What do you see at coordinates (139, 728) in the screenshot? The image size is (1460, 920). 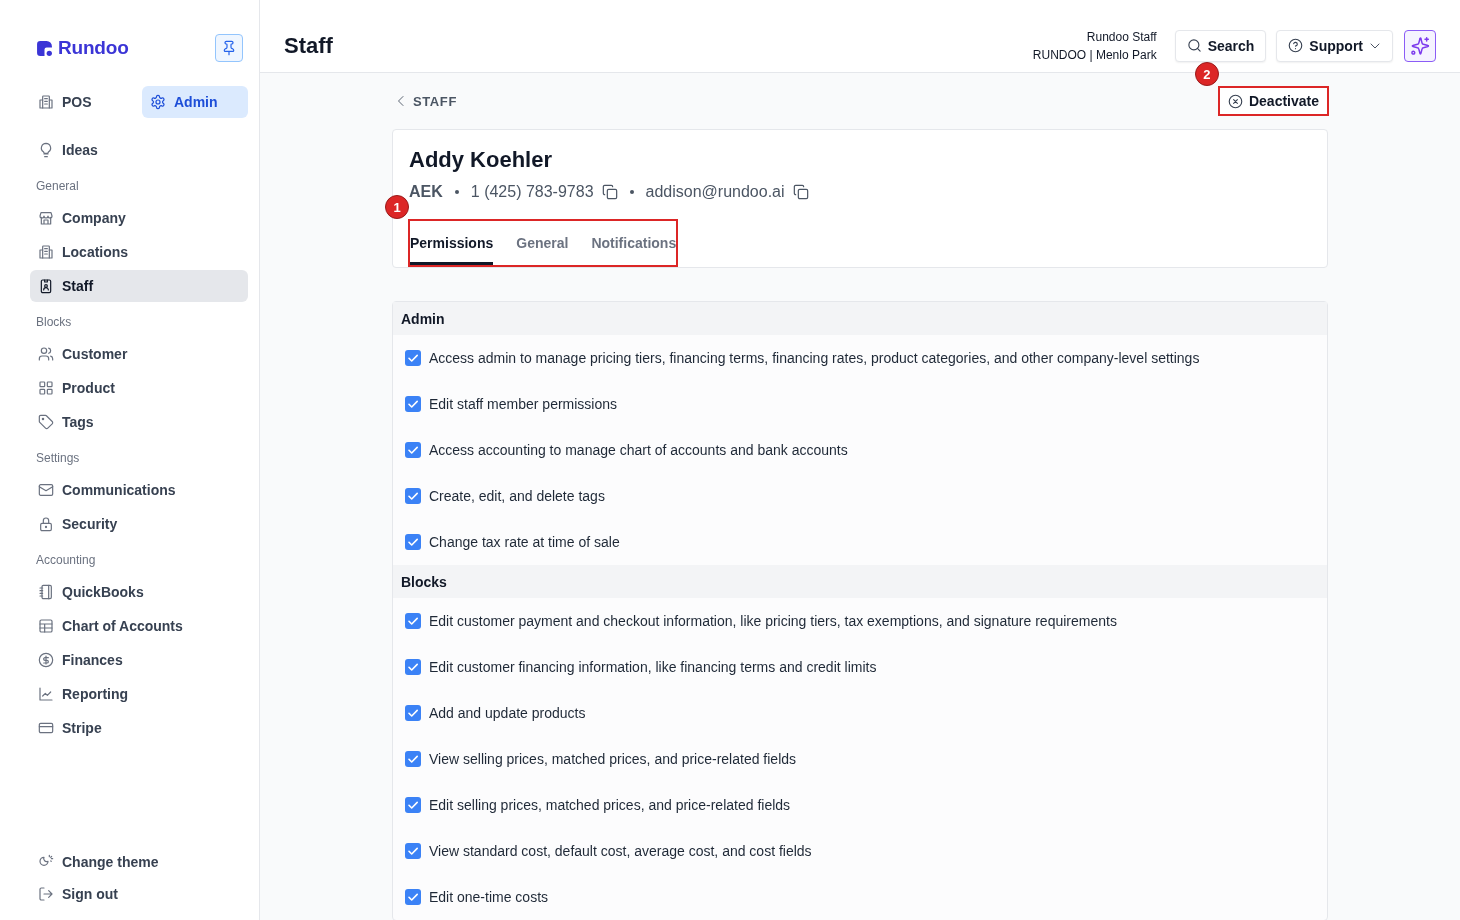 I see `sidebar-item: Stripe` at bounding box center [139, 728].